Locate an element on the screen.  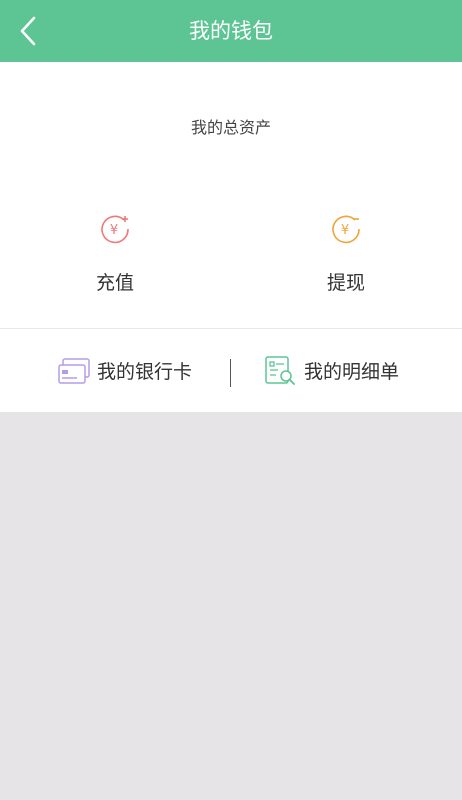
withdraw-button: ¥ 提现 is located at coordinates (346, 262).